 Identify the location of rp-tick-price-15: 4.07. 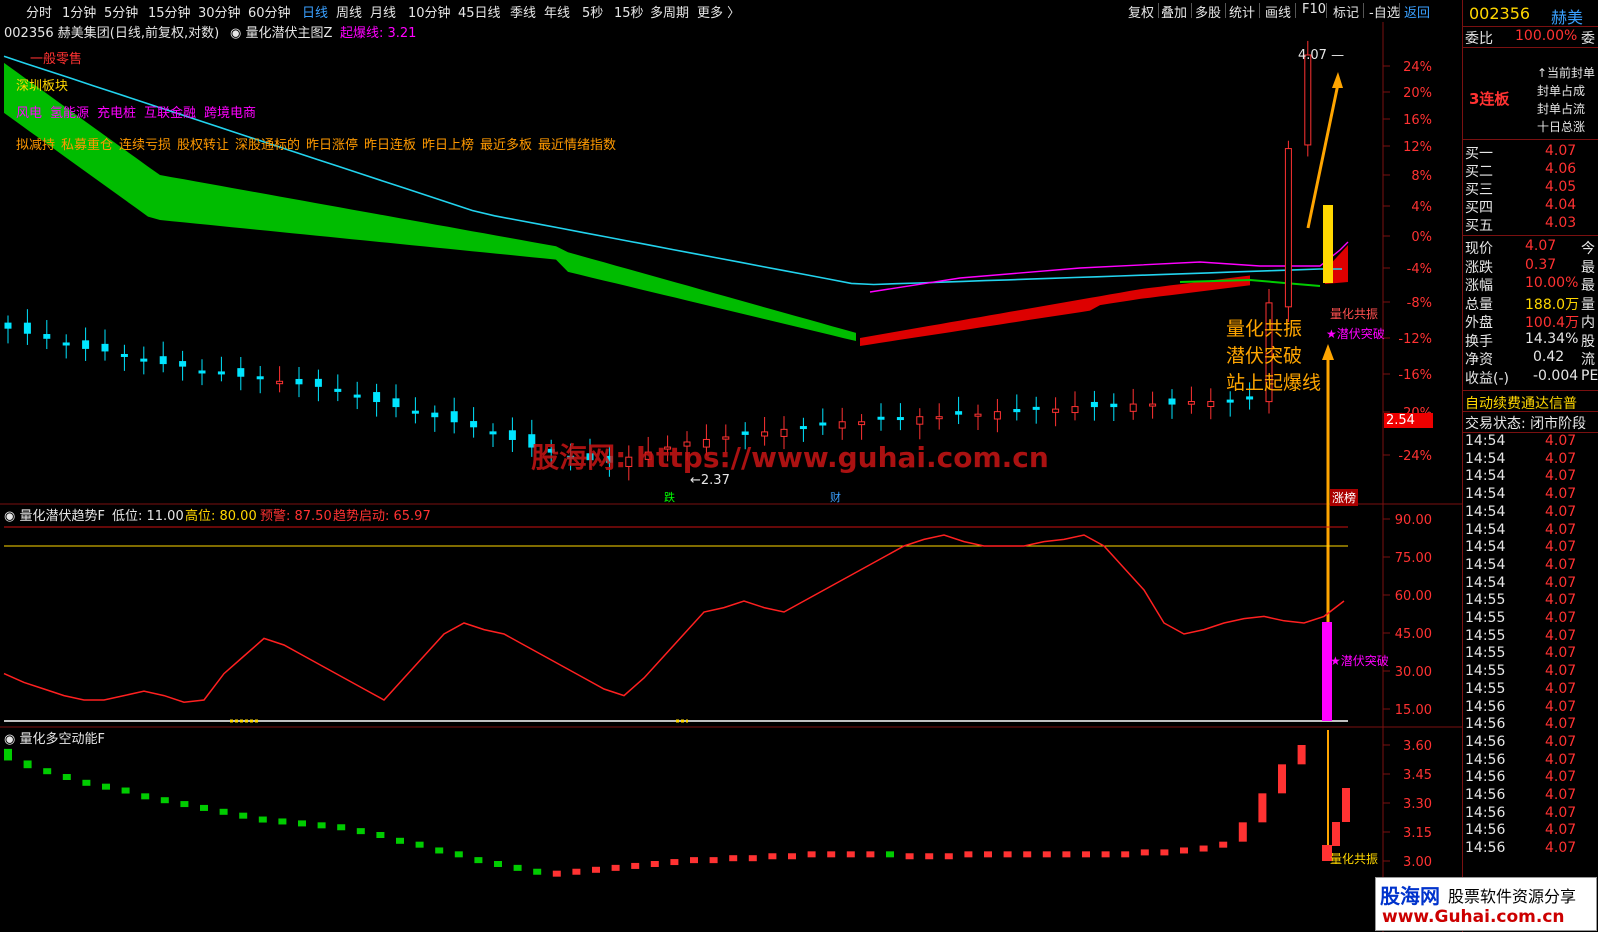
(1561, 706).